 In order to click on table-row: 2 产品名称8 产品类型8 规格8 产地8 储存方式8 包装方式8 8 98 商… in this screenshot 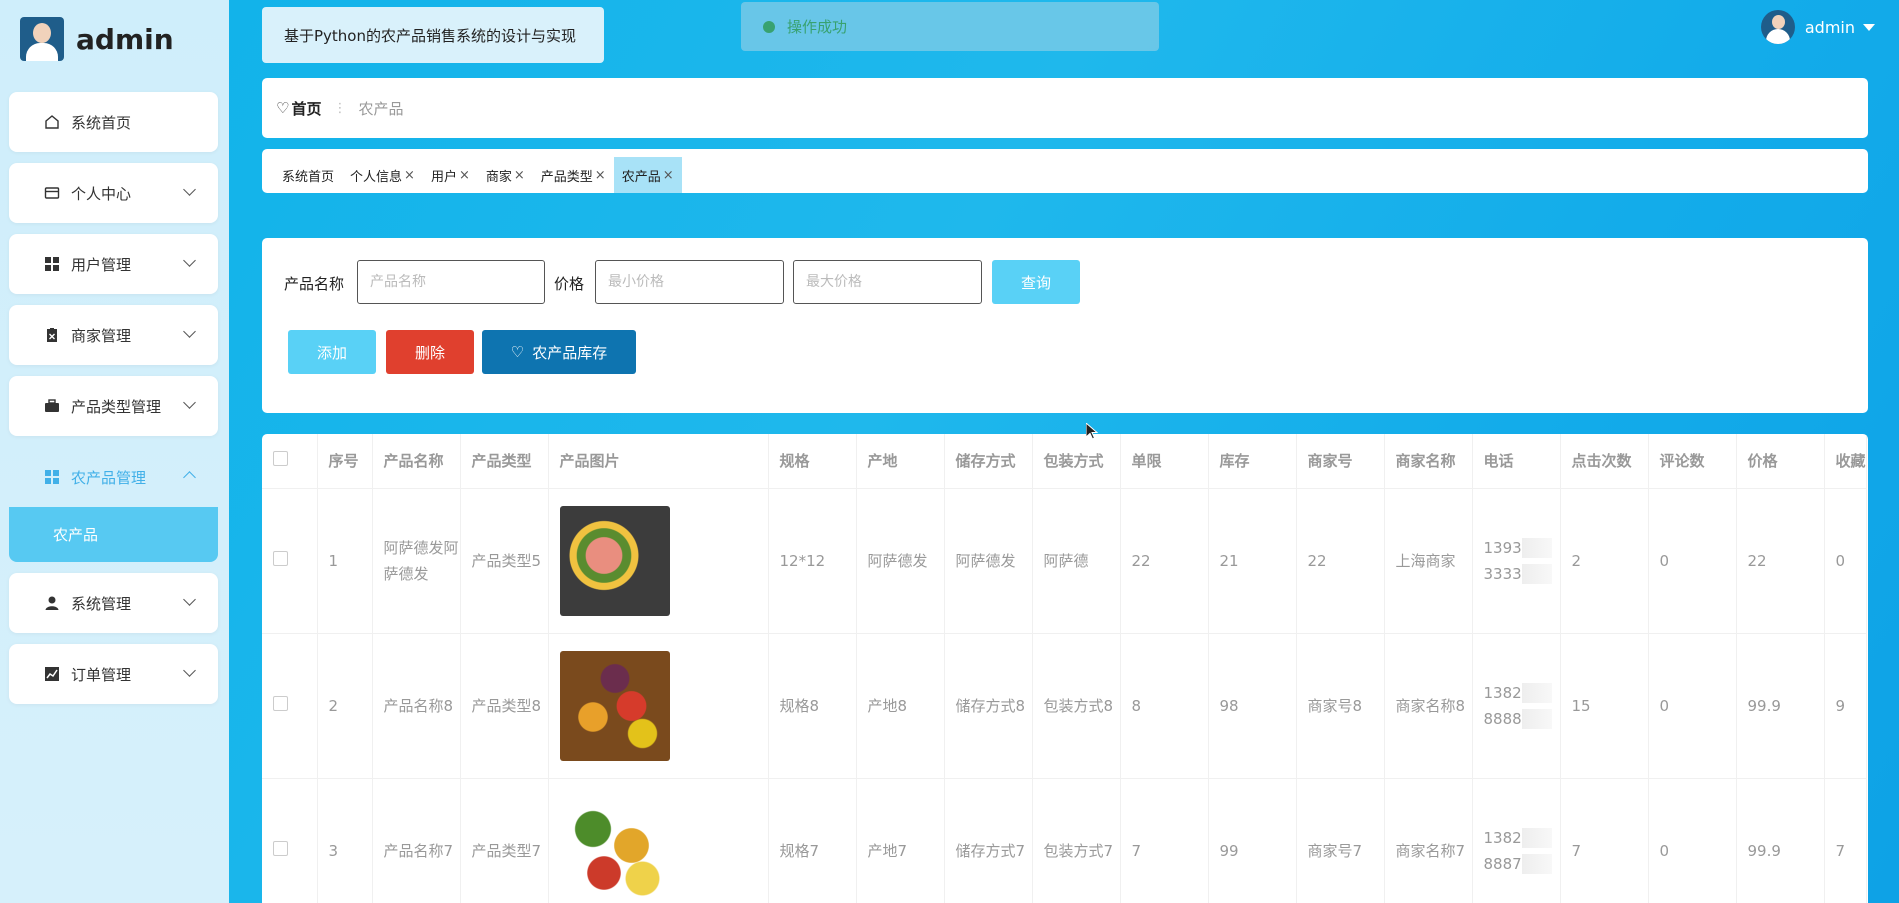, I will do `click(1064, 706)`.